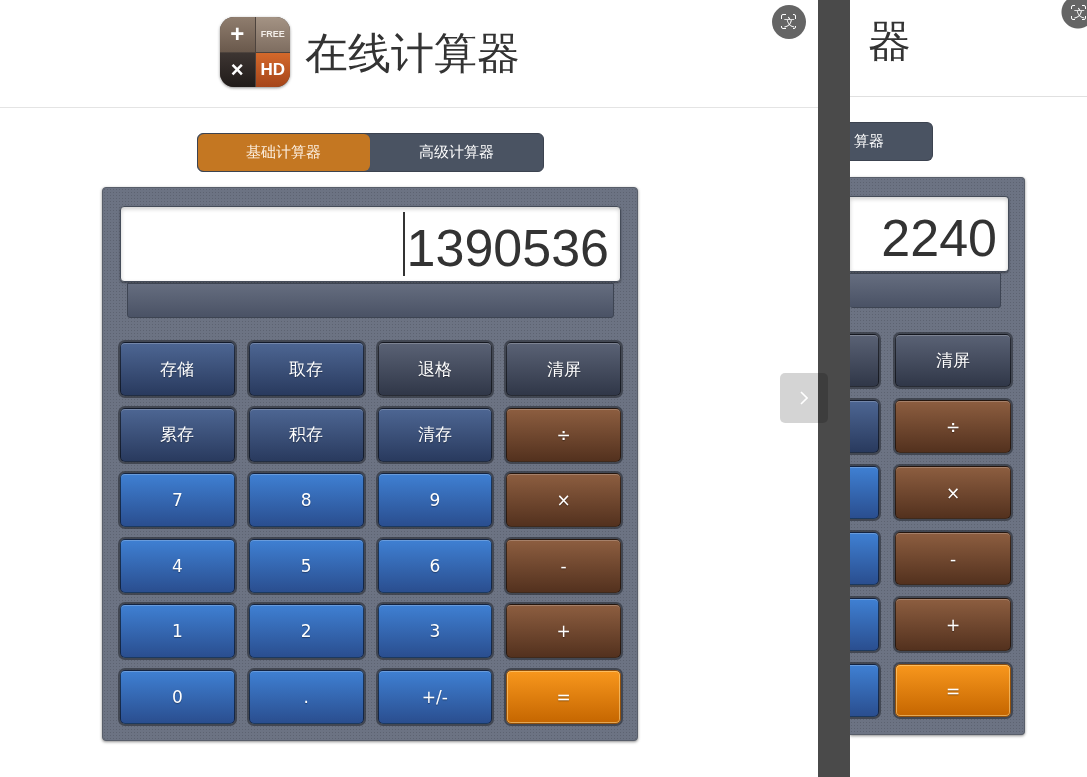 This screenshot has width=1087, height=777. What do you see at coordinates (889, 41) in the screenshot?
I see `page-title: 器` at bounding box center [889, 41].